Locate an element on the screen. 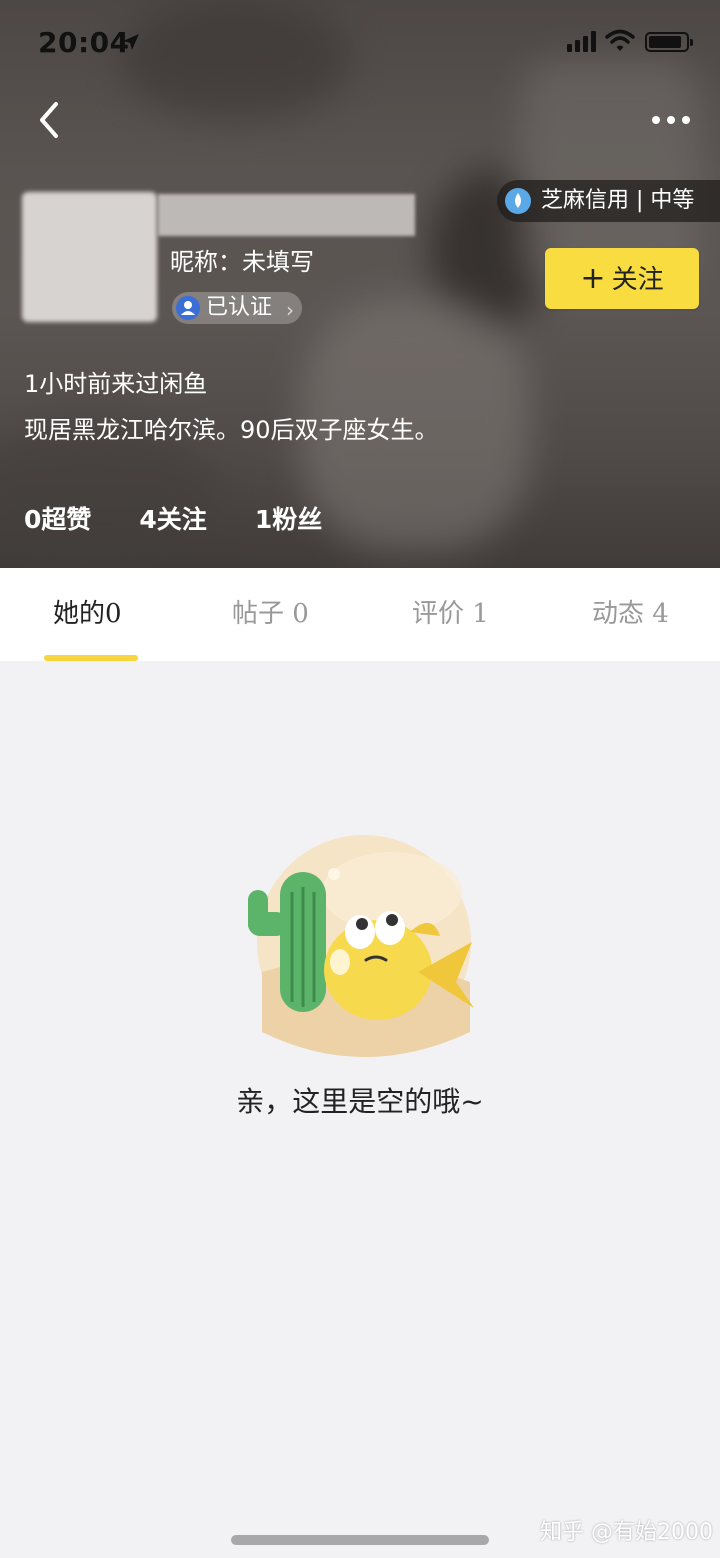 The image size is (720, 1558). back-arrow-icon is located at coordinates (50, 120).